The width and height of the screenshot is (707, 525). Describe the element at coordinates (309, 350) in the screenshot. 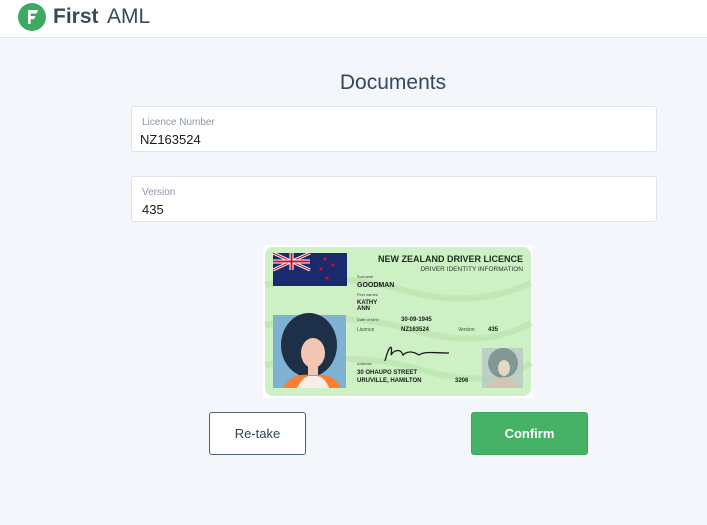

I see `photo-portrait-icon` at that location.